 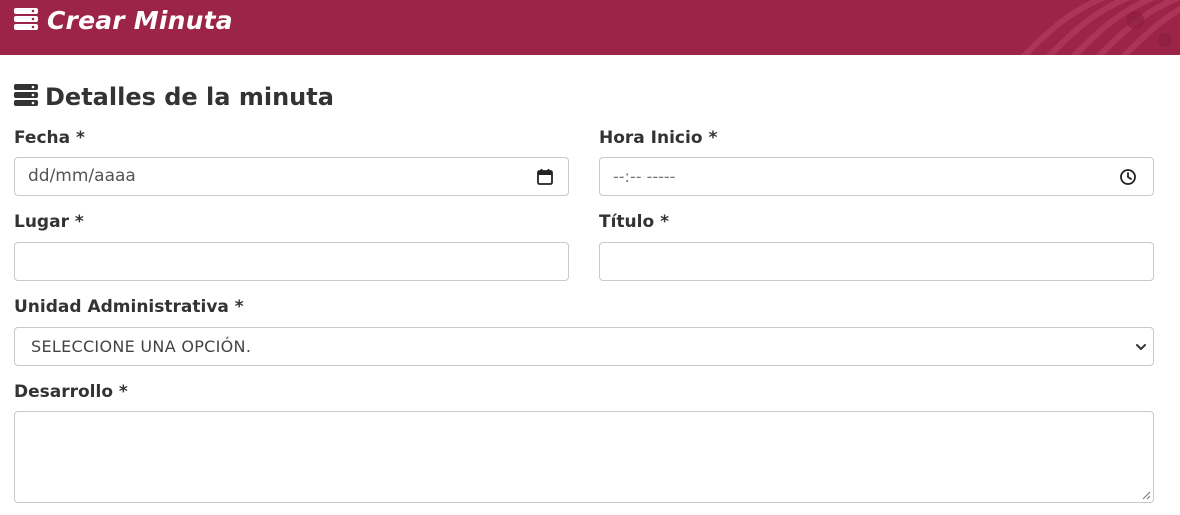 I want to click on fecha-label: Fecha *, so click(x=49, y=138).